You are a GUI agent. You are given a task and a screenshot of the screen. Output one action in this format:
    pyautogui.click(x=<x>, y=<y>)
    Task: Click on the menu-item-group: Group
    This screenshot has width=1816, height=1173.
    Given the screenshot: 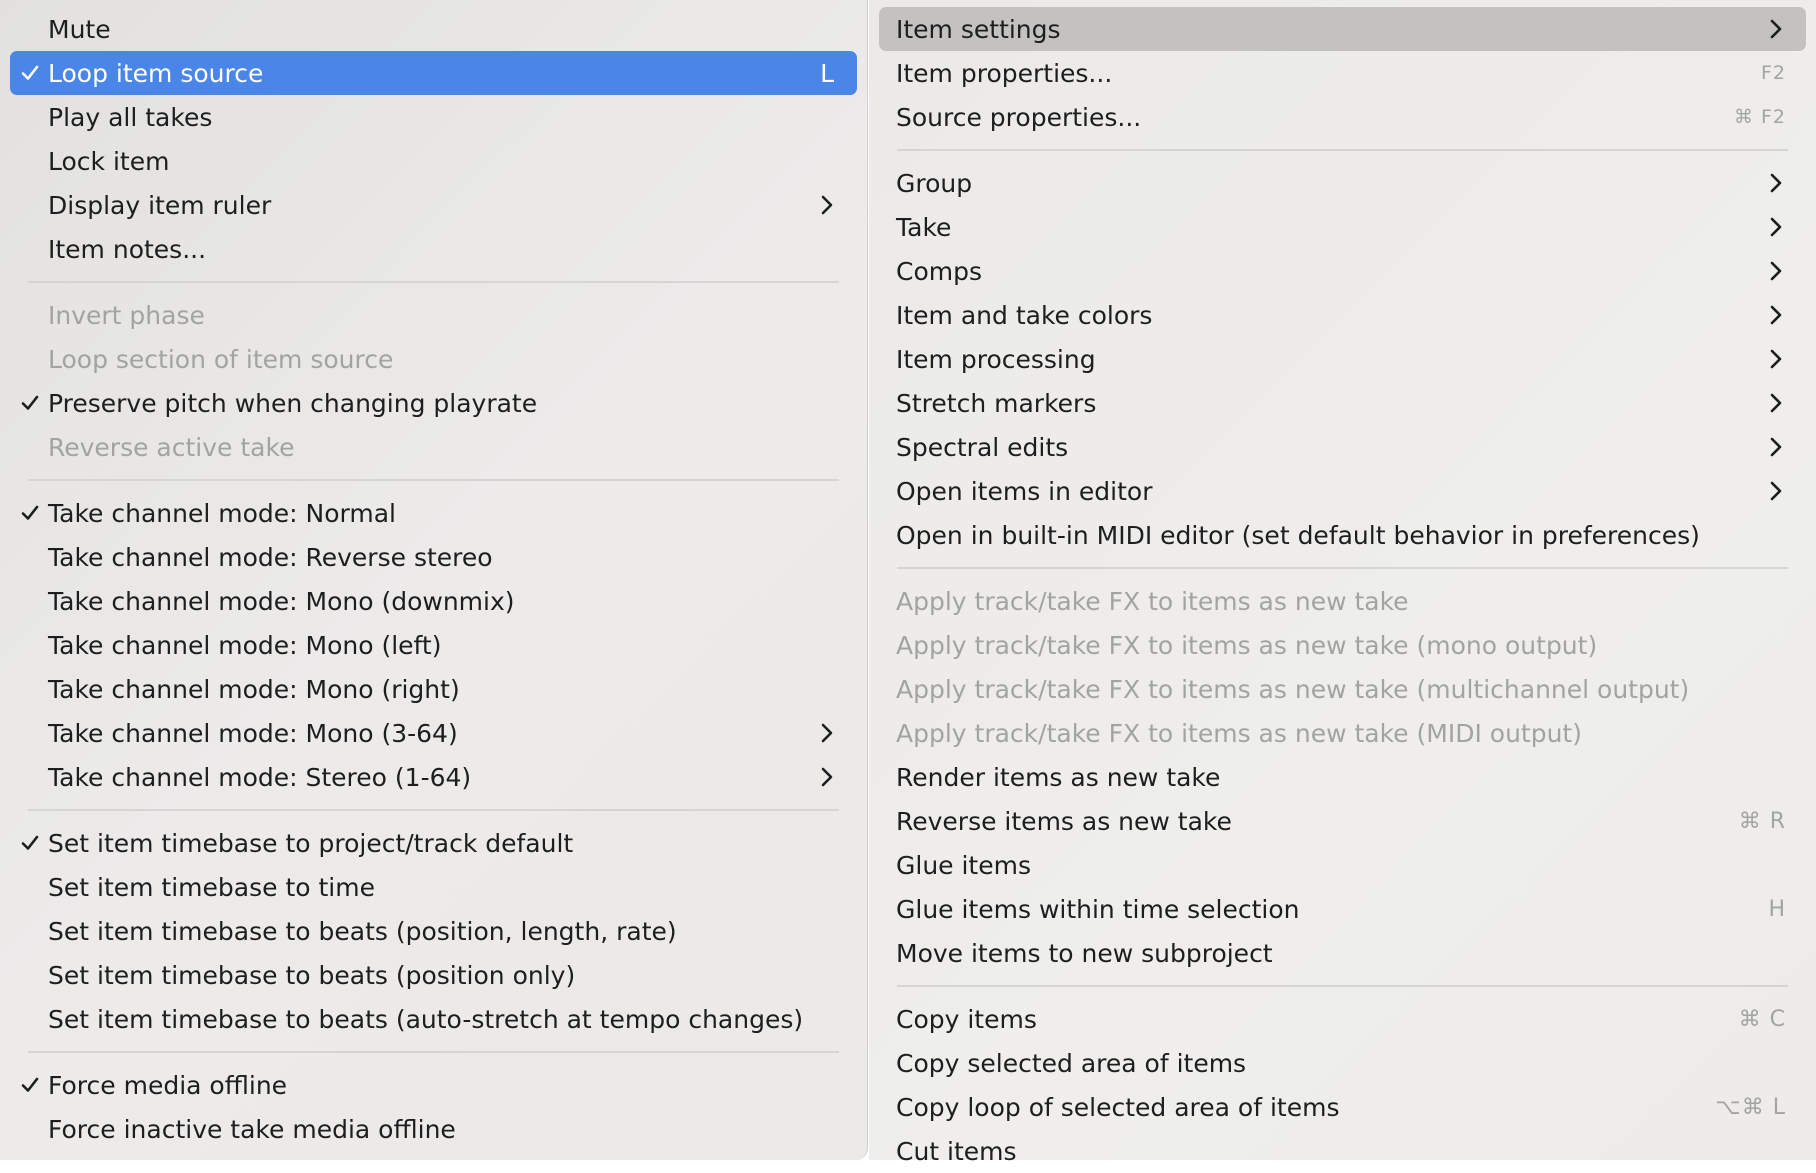 What is the action you would take?
    pyautogui.click(x=1342, y=183)
    